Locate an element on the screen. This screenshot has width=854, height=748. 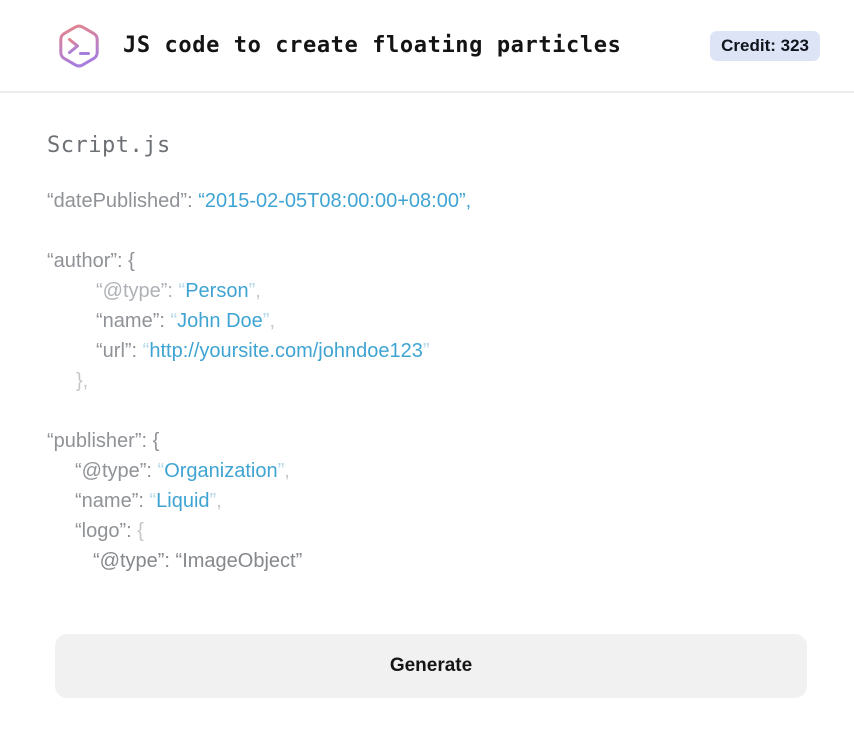
code-segment: Organization is located at coordinates (221, 471).